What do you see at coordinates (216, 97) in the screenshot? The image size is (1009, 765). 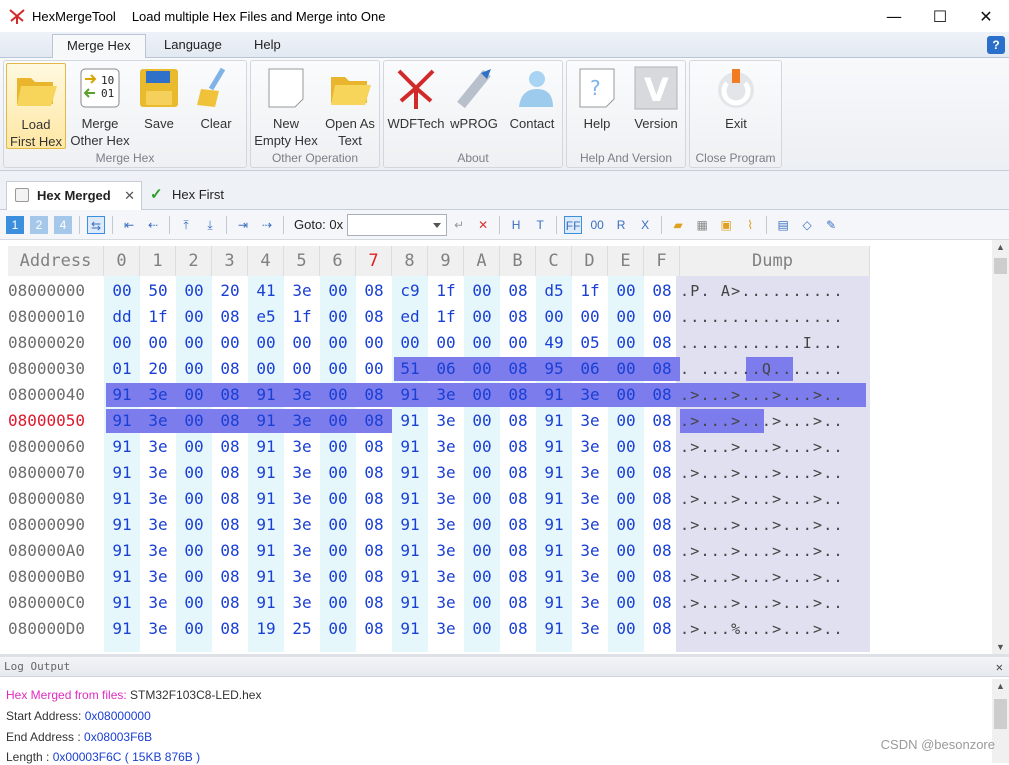 I see `clear-button: Clear` at bounding box center [216, 97].